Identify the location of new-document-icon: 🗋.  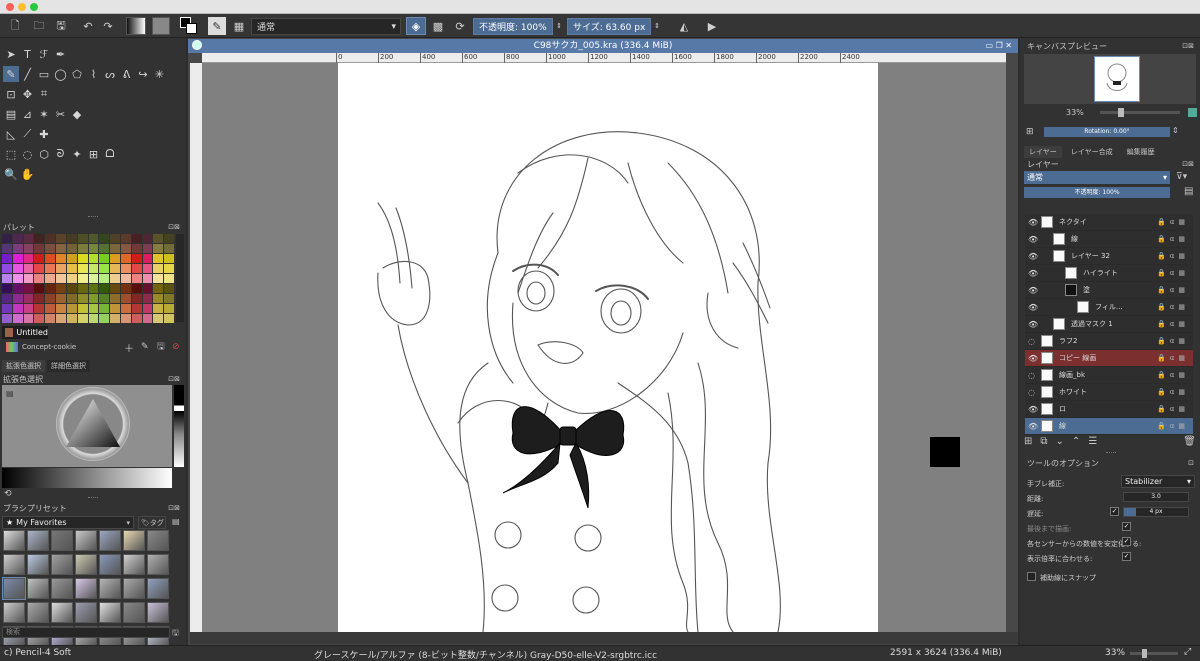
(15, 26).